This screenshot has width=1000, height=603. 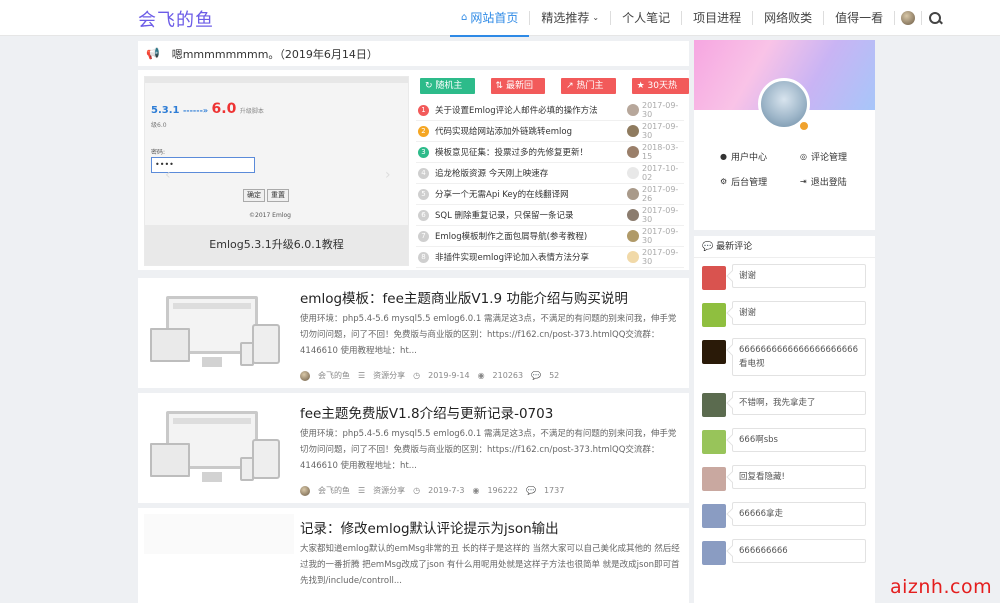 I want to click on comment-manage-link: ◎ 评论管理, so click(x=823, y=156).